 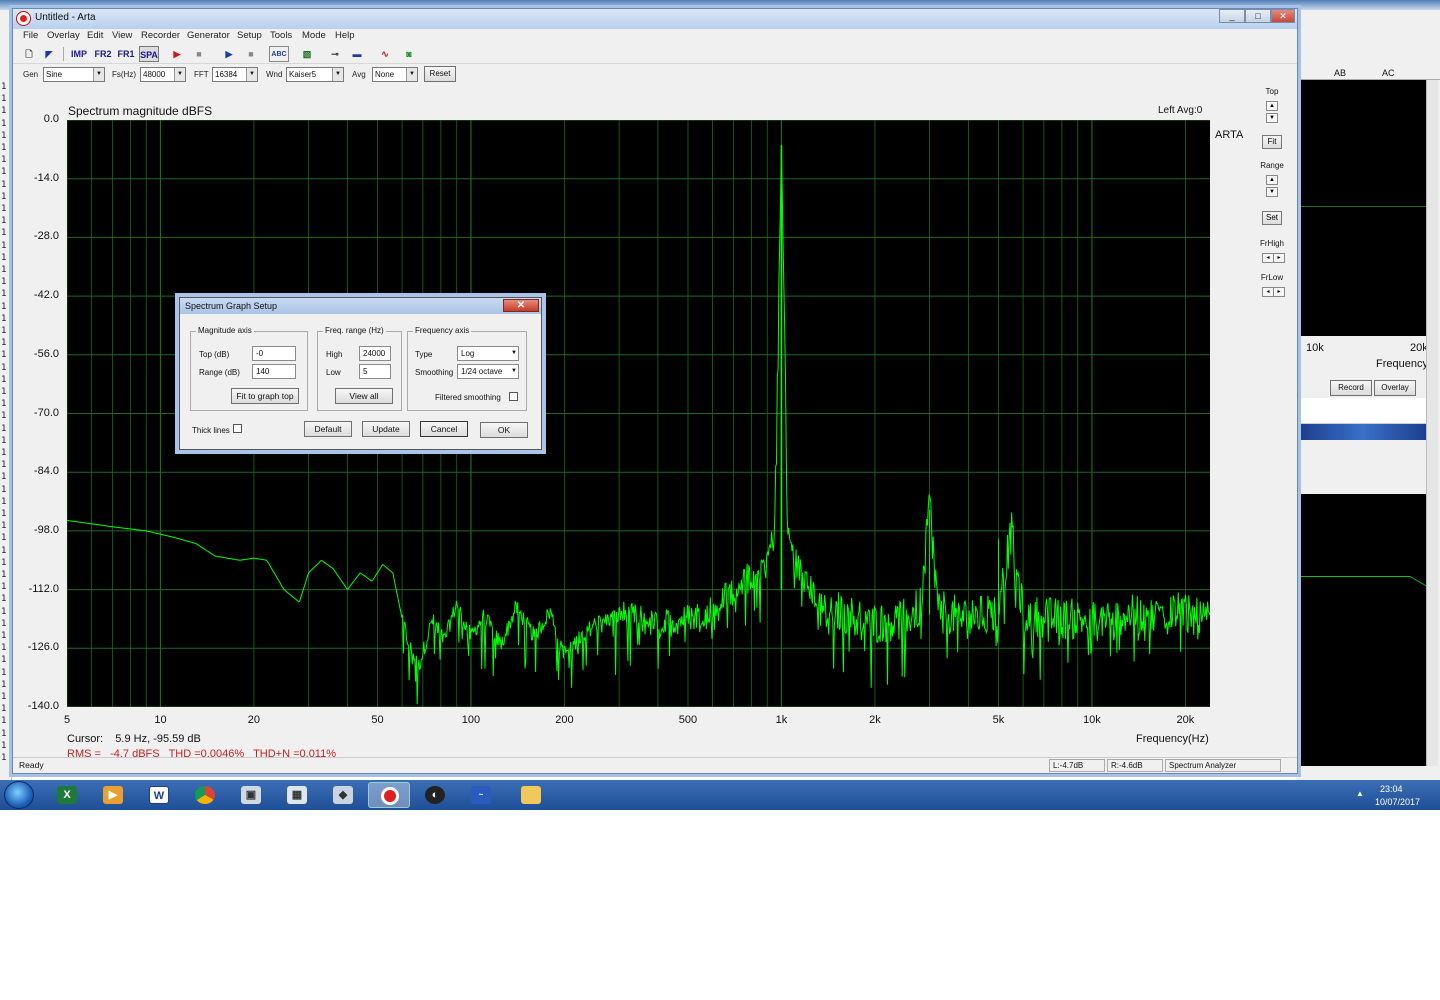 What do you see at coordinates (440, 74) in the screenshot?
I see `reset-button: Reset` at bounding box center [440, 74].